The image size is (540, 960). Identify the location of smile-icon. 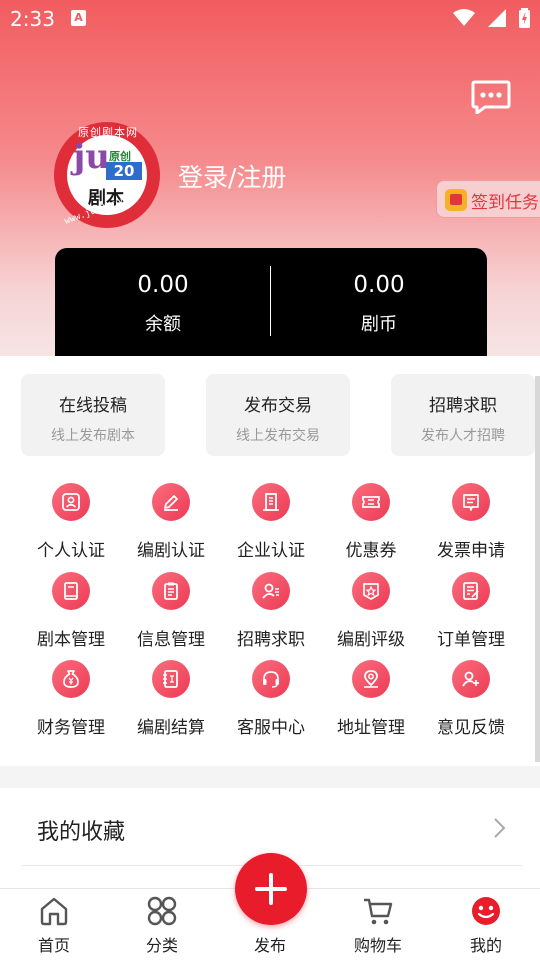
(486, 911).